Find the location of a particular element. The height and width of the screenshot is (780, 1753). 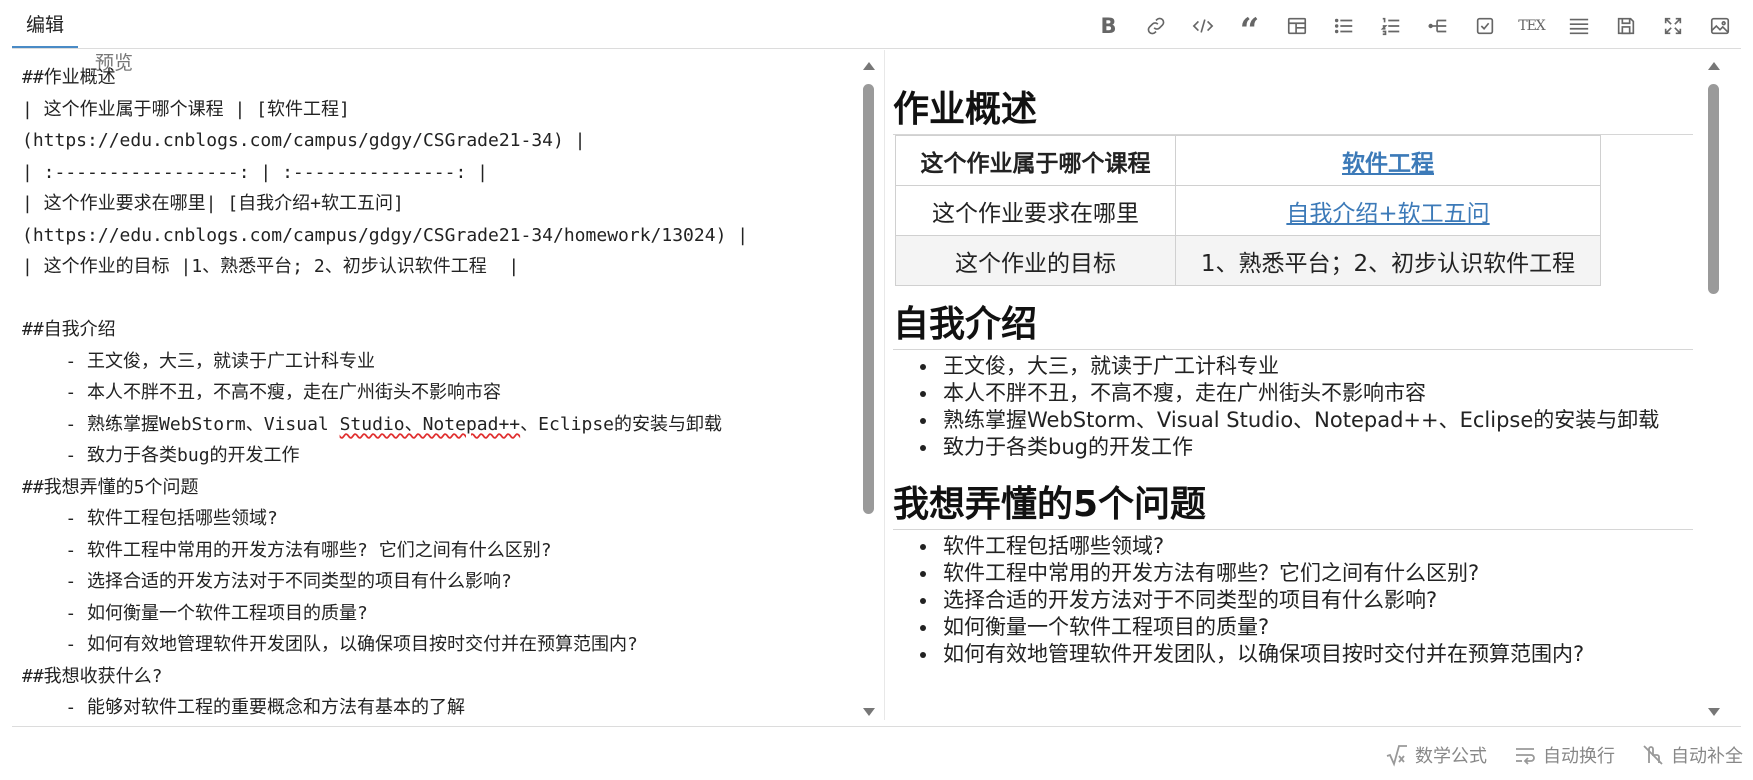

outline-icon is located at coordinates (1436, 26).